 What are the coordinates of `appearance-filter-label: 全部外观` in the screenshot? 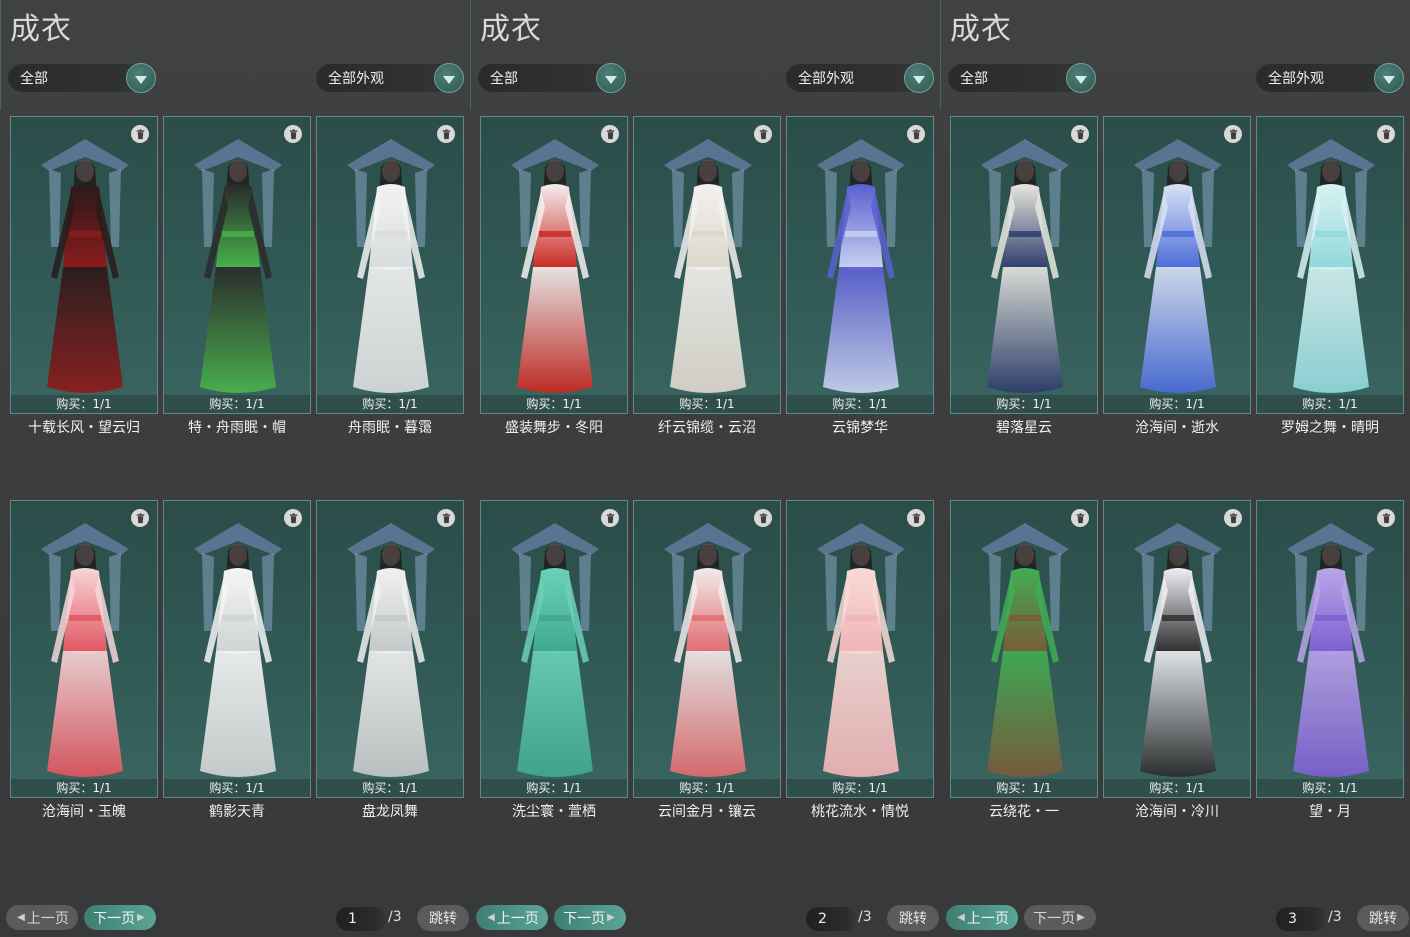 It's located at (1296, 79).